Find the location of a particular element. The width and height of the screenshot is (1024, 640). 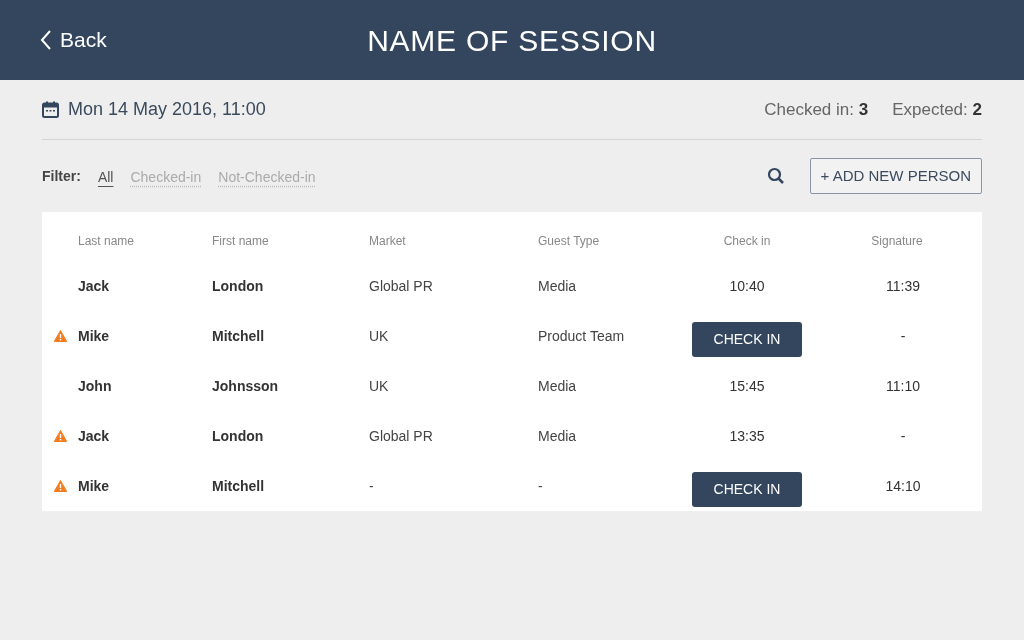

table-cell-text: 14:10 is located at coordinates (903, 486).